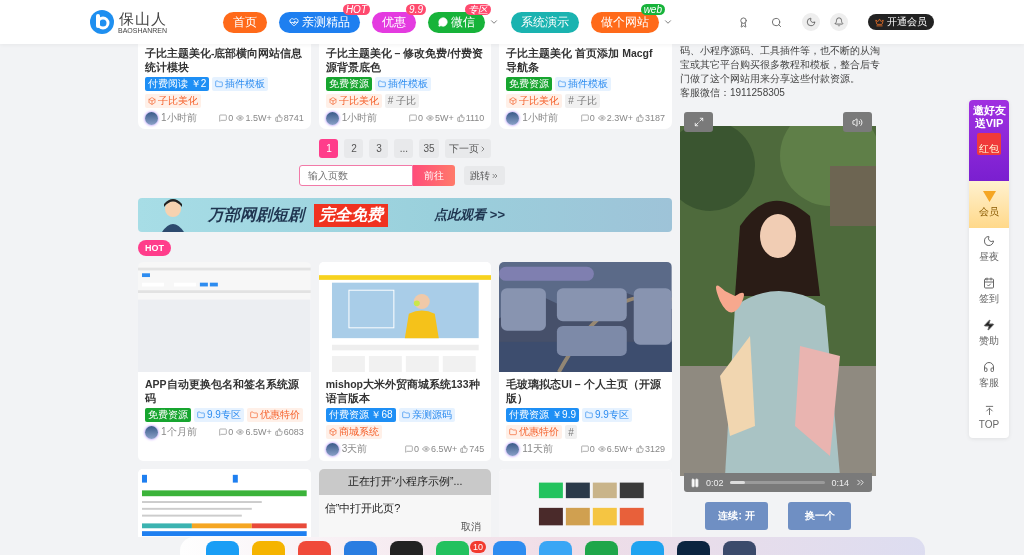 This screenshot has height=555, width=1024. What do you see at coordinates (329, 148) in the screenshot?
I see `page-button: 1` at bounding box center [329, 148].